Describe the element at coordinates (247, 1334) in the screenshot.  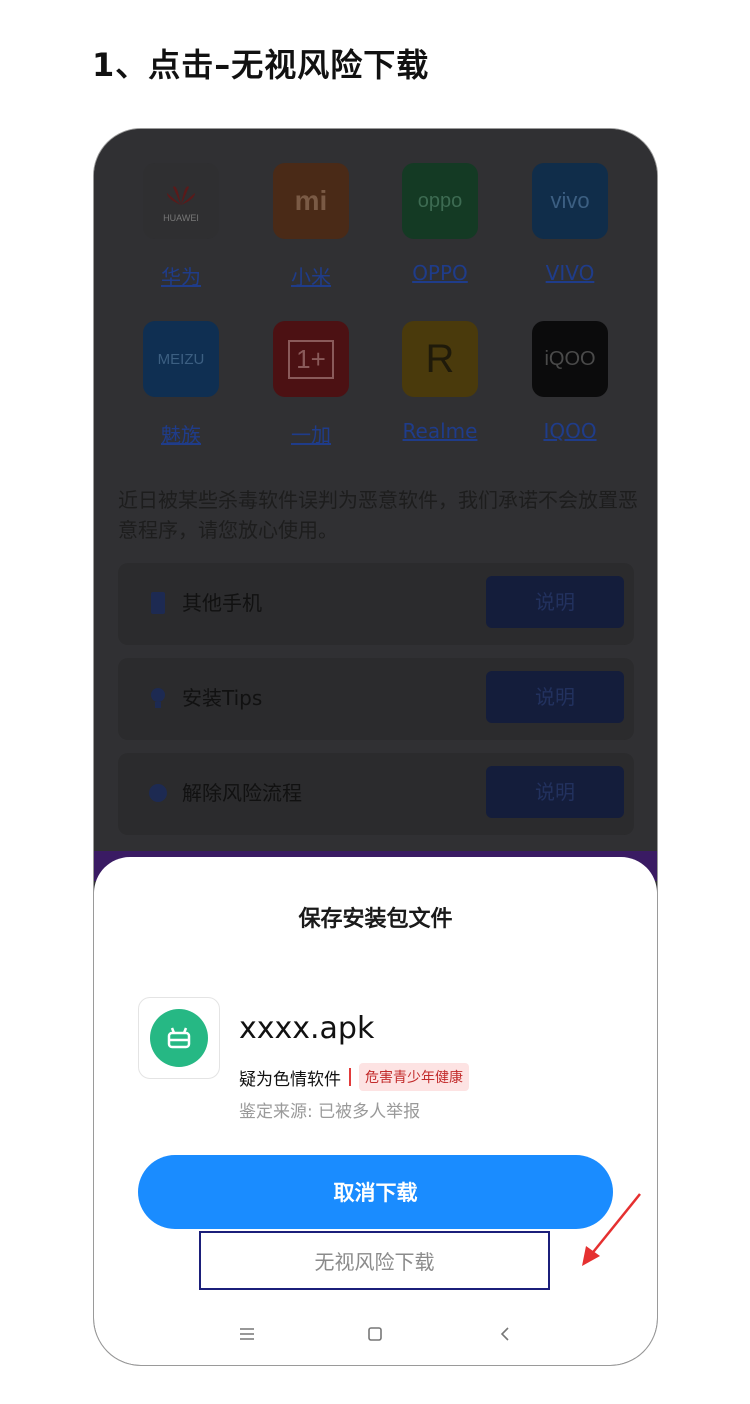
I see `menu-icon` at that location.